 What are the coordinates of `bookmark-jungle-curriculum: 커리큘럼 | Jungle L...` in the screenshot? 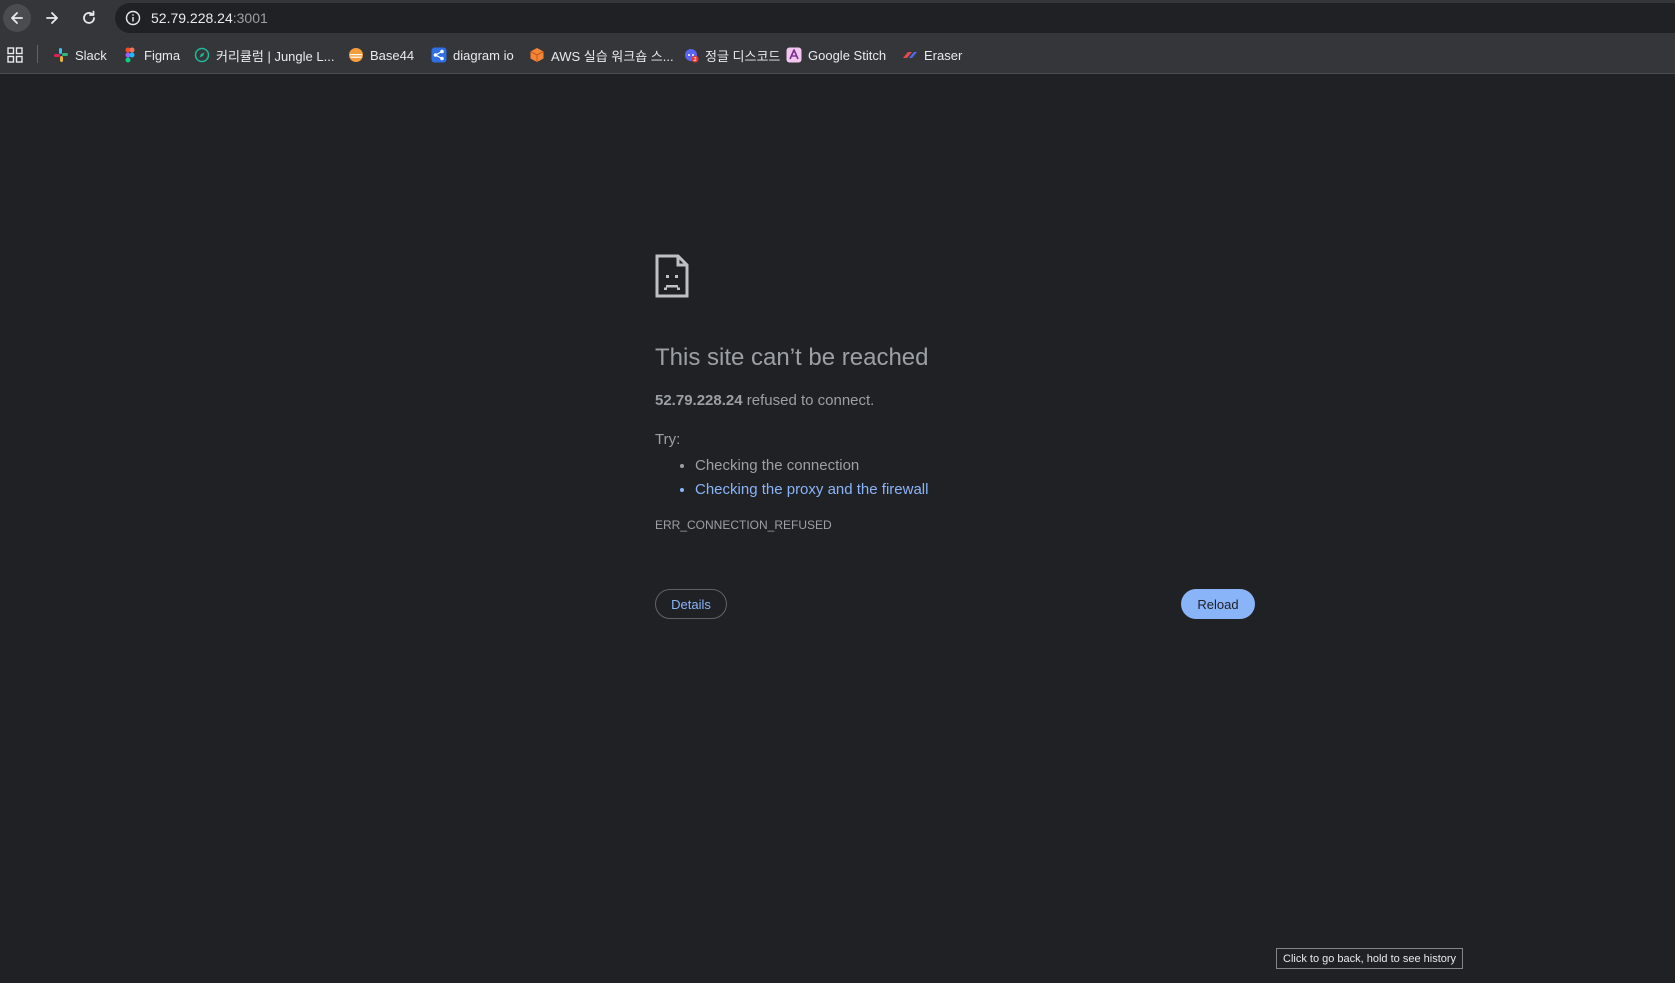 It's located at (264, 55).